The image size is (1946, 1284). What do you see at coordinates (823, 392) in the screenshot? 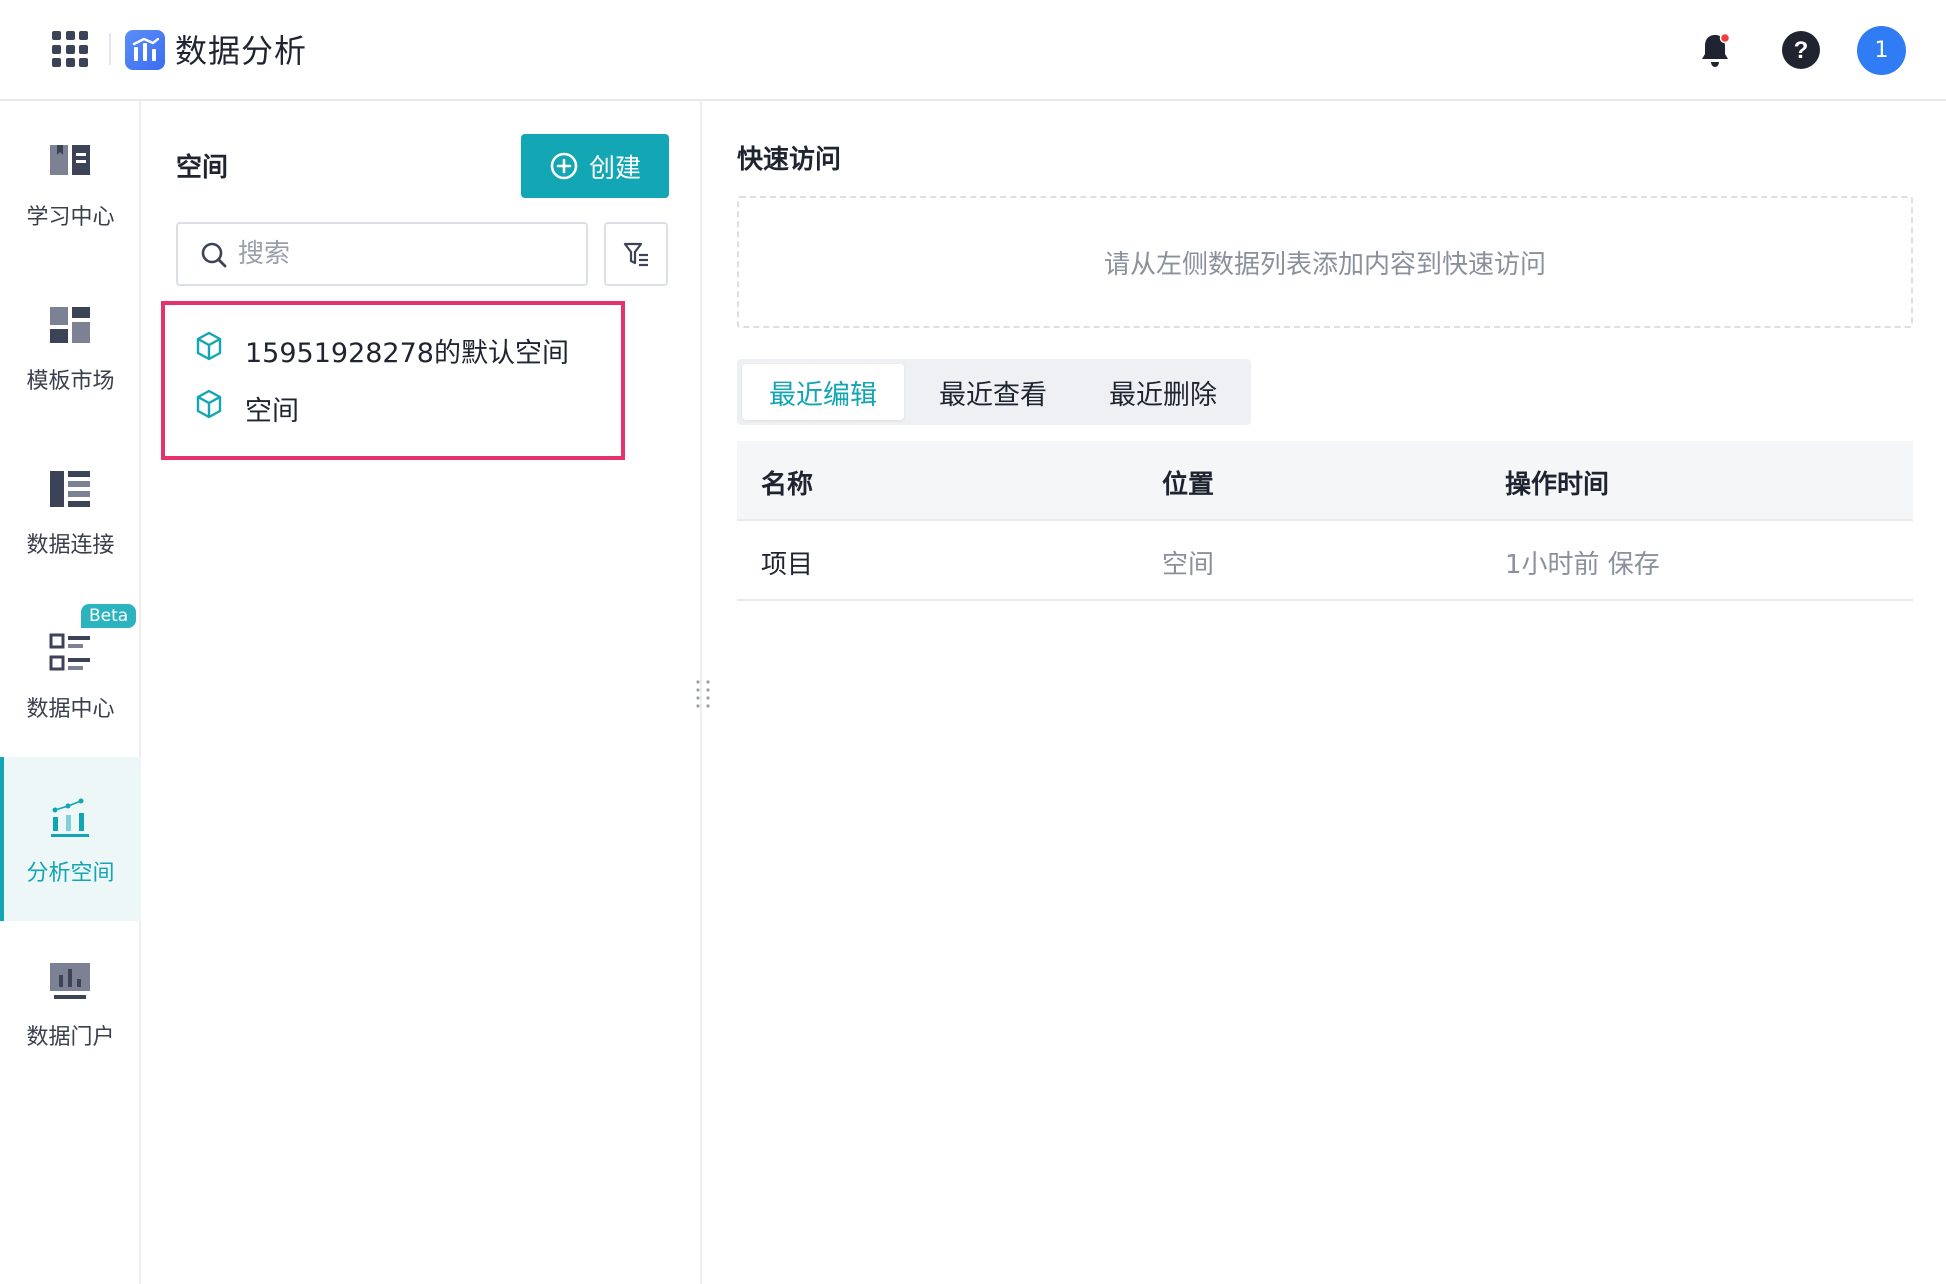
I see `tab-recent-edit: 最近编辑` at bounding box center [823, 392].